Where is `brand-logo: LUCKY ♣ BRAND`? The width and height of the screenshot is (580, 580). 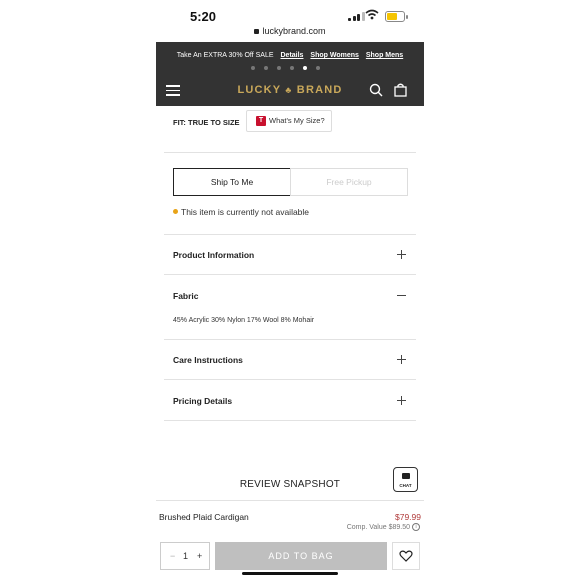 brand-logo: LUCKY ♣ BRAND is located at coordinates (290, 90).